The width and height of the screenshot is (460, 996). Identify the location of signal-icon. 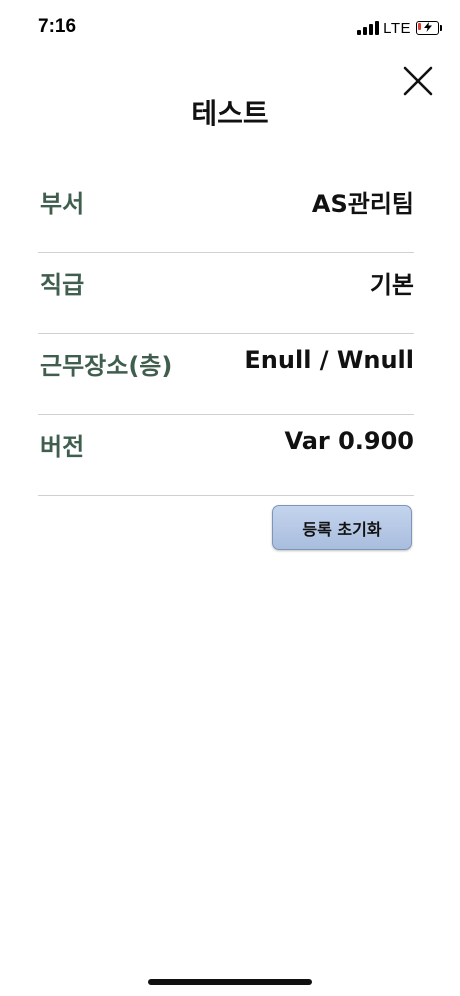
(368, 28).